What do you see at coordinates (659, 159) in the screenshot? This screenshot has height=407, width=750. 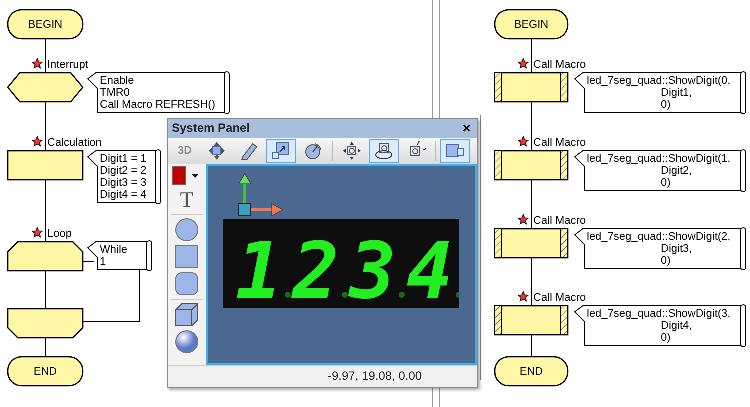 I see `comment-line: led_7seg_quad::ShowDigit(1,` at bounding box center [659, 159].